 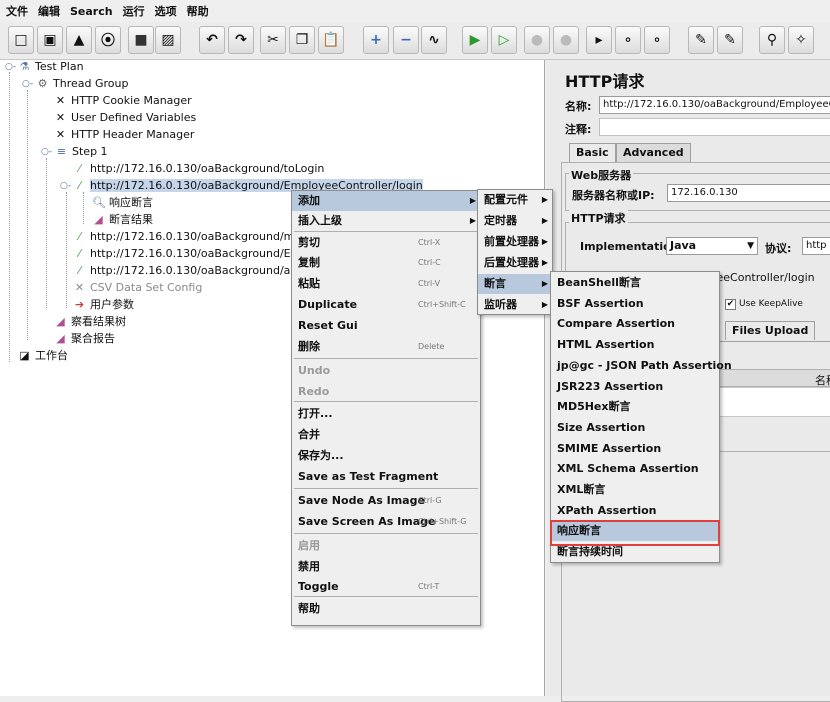 What do you see at coordinates (712, 246) in the screenshot?
I see `implementation-select: Java ▼` at bounding box center [712, 246].